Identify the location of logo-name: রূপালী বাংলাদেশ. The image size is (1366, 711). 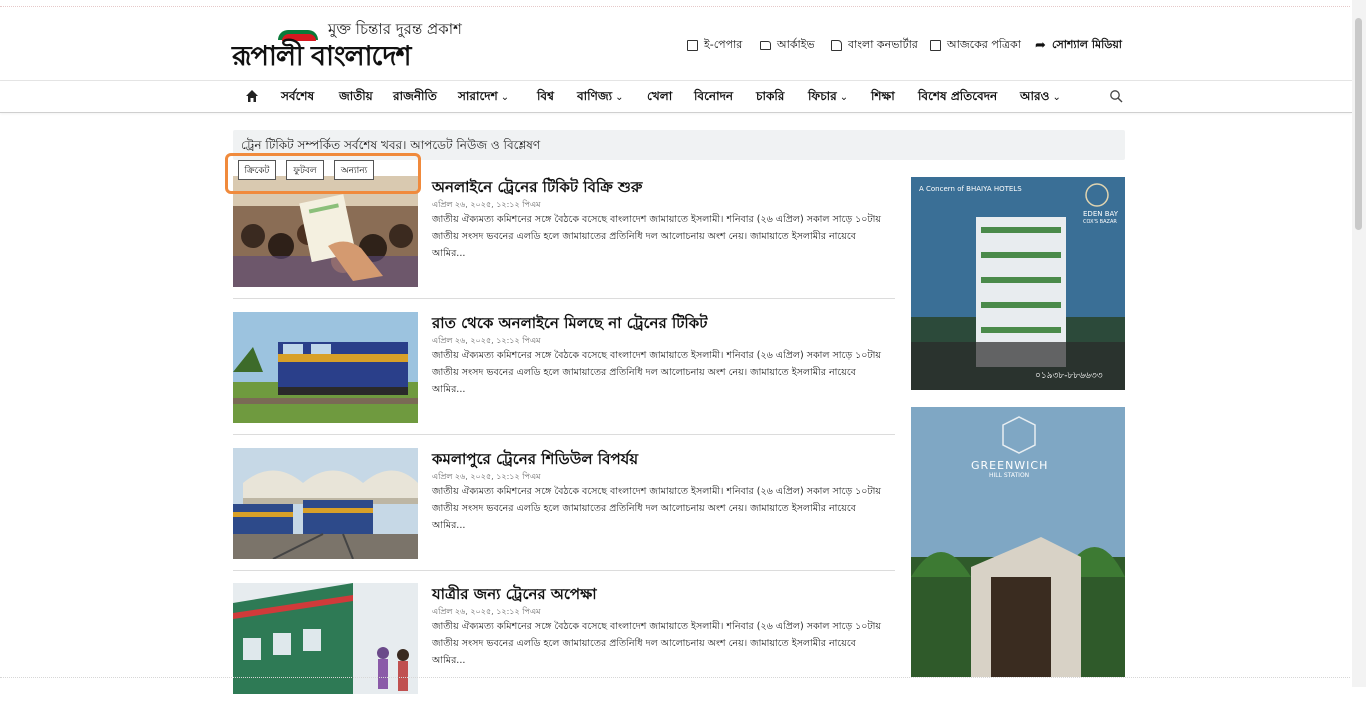
(321, 56).